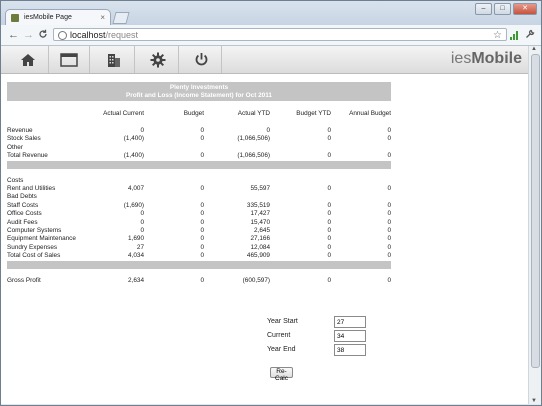 The width and height of the screenshot is (542, 406). I want to click on cell-value: 4,034, so click(136, 256).